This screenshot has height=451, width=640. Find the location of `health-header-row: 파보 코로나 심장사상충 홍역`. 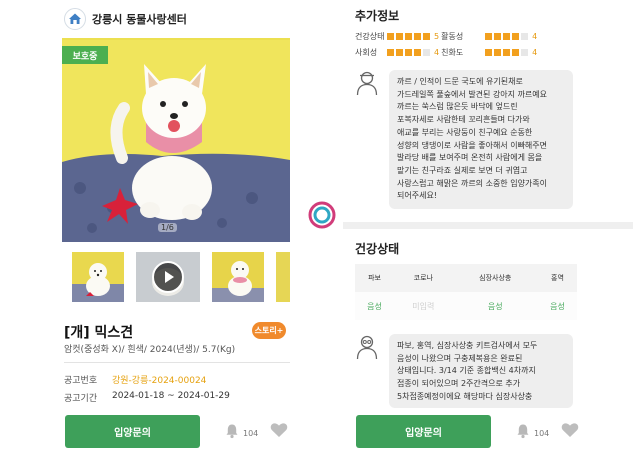

health-header-row: 파보 코로나 심장사상충 홍역 is located at coordinates (466, 278).